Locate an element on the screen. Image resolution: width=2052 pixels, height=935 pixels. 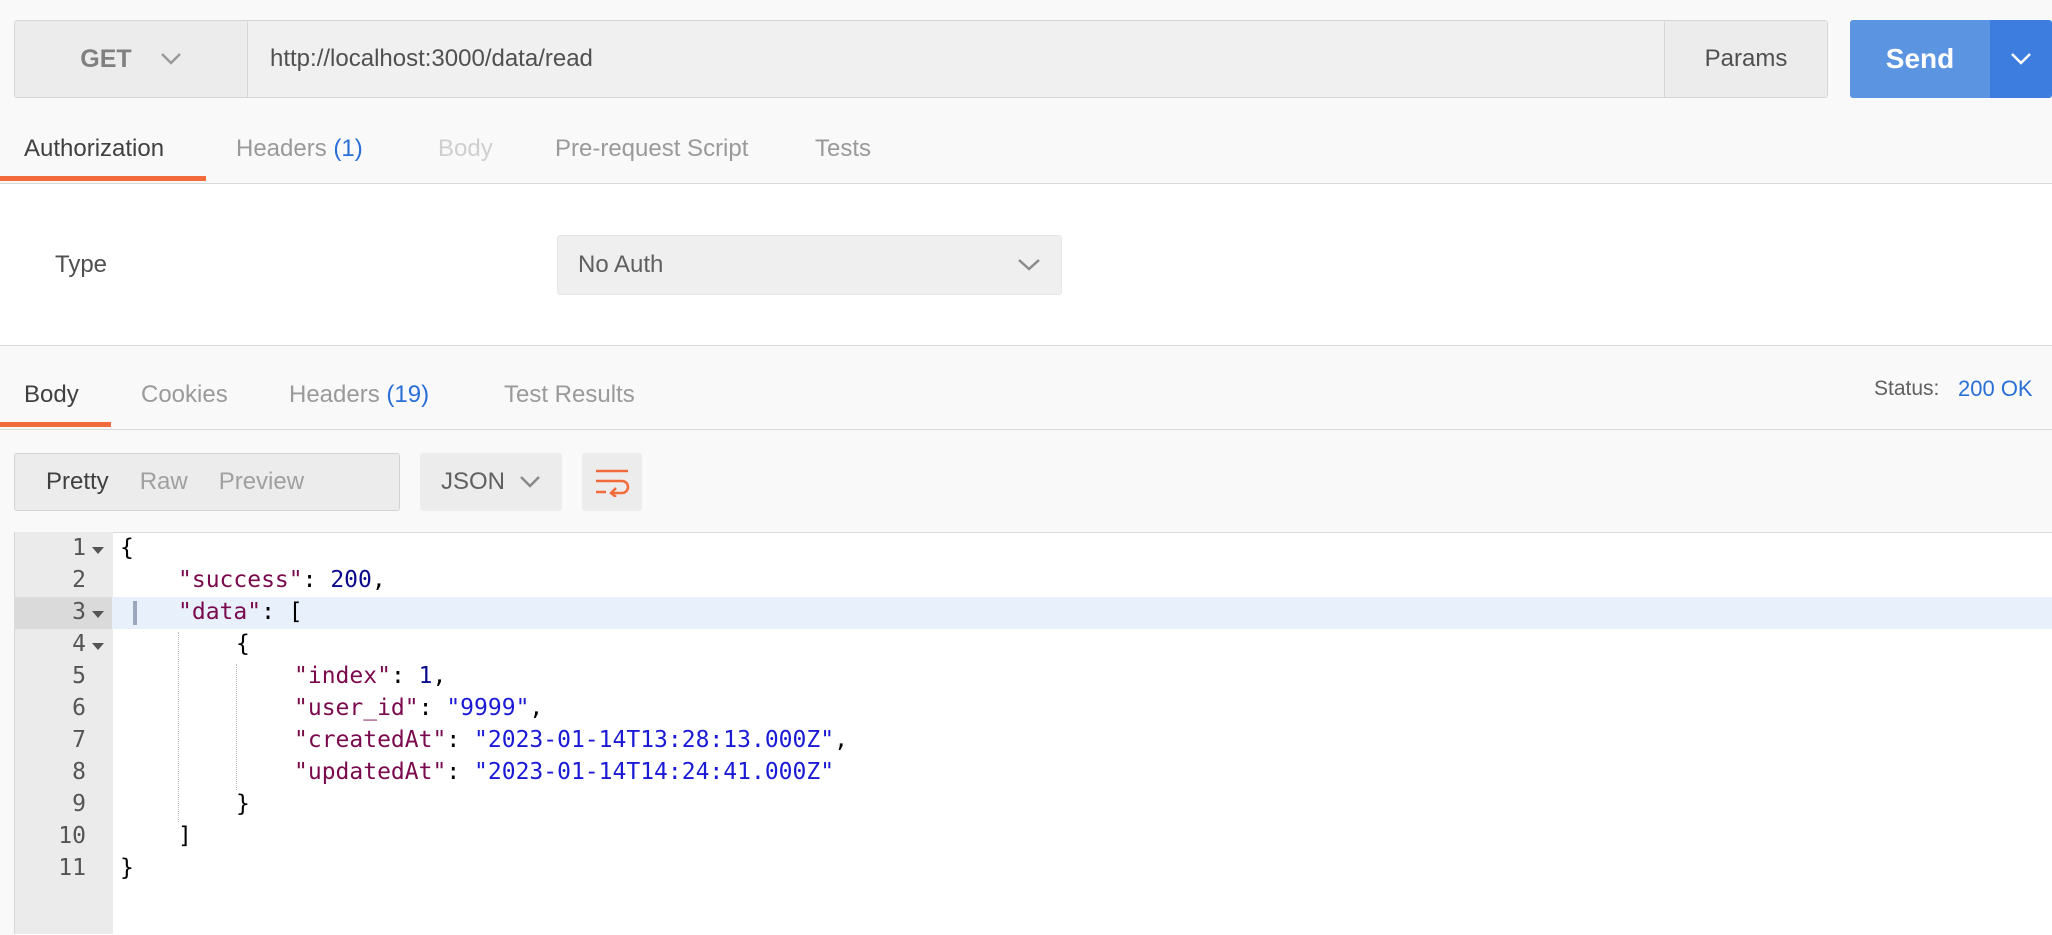
send-button: Send is located at coordinates (1920, 59).